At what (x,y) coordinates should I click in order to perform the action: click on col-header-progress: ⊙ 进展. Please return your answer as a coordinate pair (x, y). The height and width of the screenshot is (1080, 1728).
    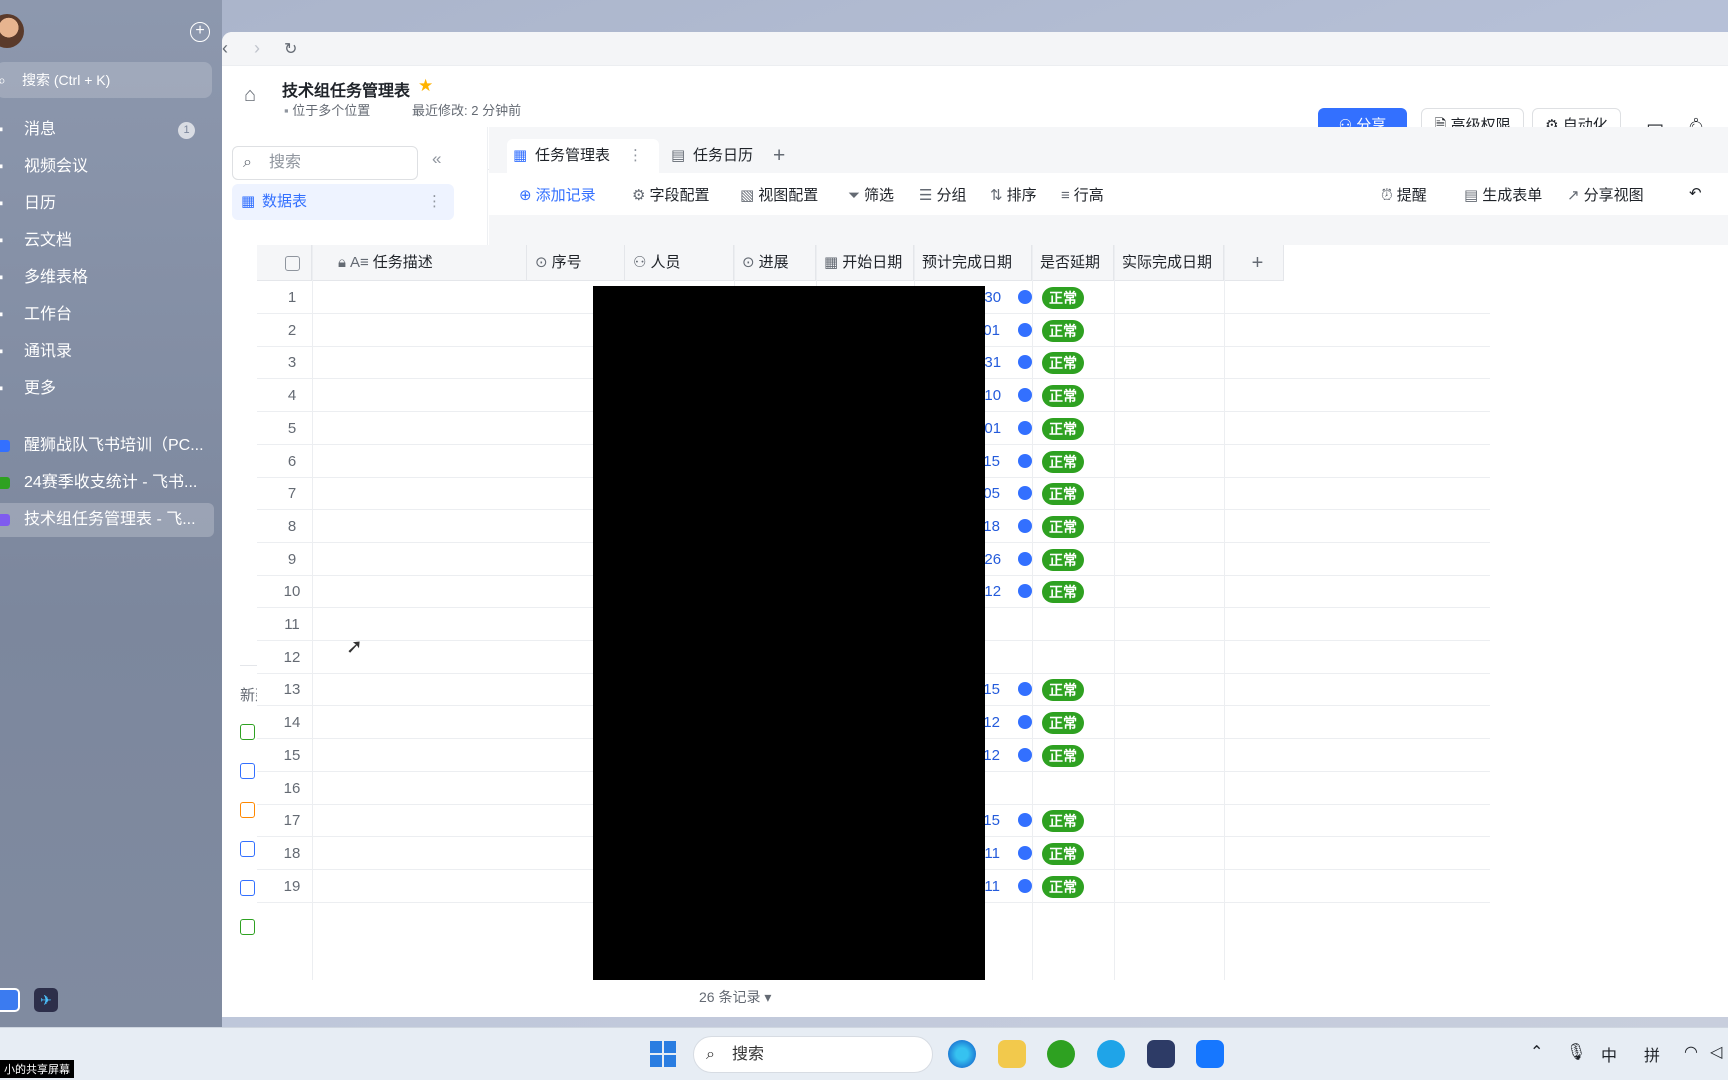
    Looking at the image, I should click on (775, 263).